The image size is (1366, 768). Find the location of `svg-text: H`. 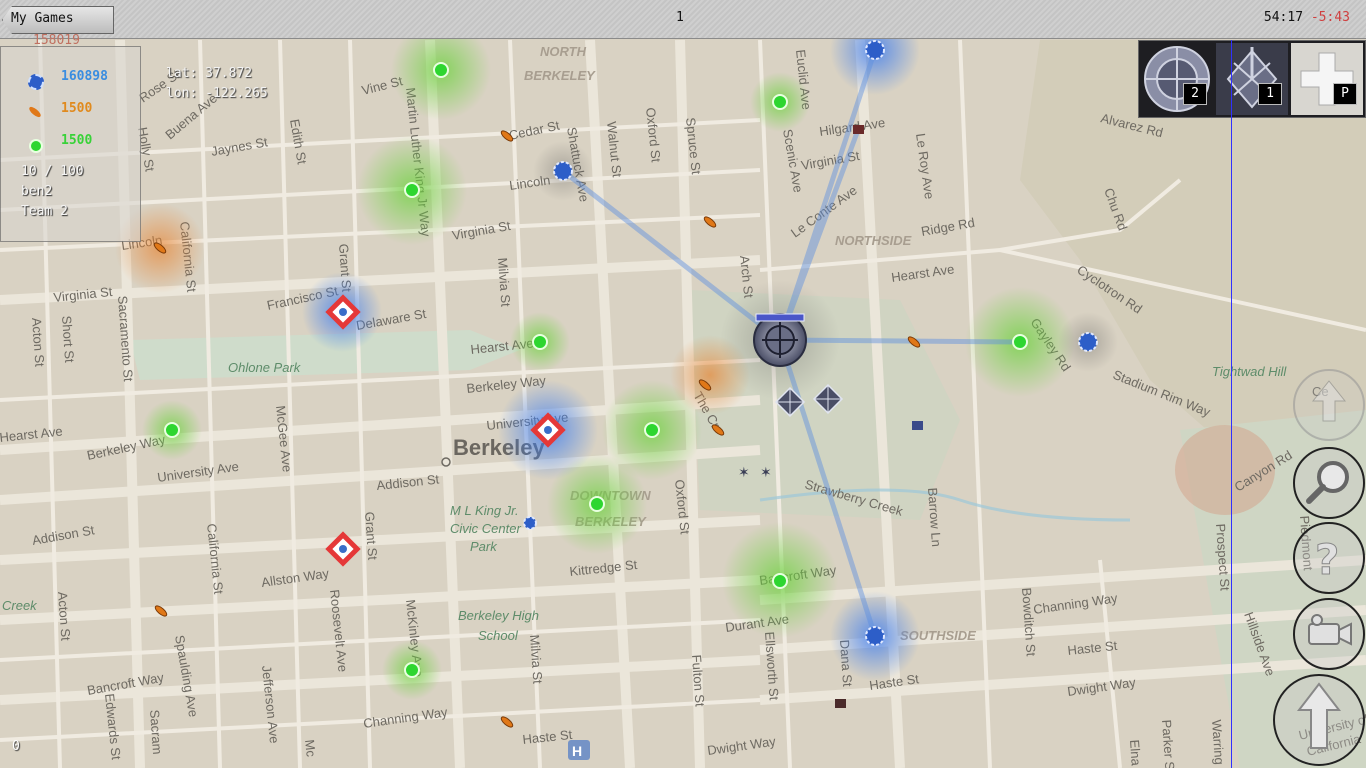

svg-text: H is located at coordinates (577, 751).